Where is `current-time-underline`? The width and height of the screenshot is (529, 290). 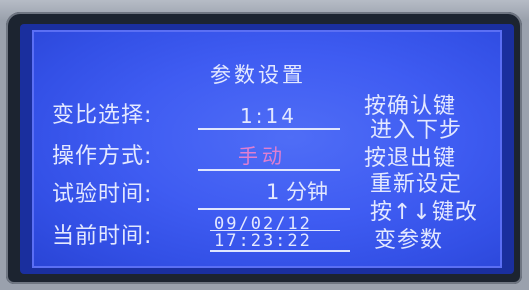
current-time-underline is located at coordinates (280, 251).